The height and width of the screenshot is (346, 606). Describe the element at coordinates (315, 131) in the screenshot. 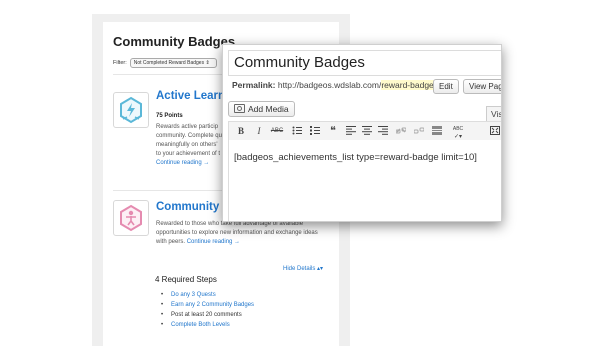

I see `numbered-list-icon` at that location.